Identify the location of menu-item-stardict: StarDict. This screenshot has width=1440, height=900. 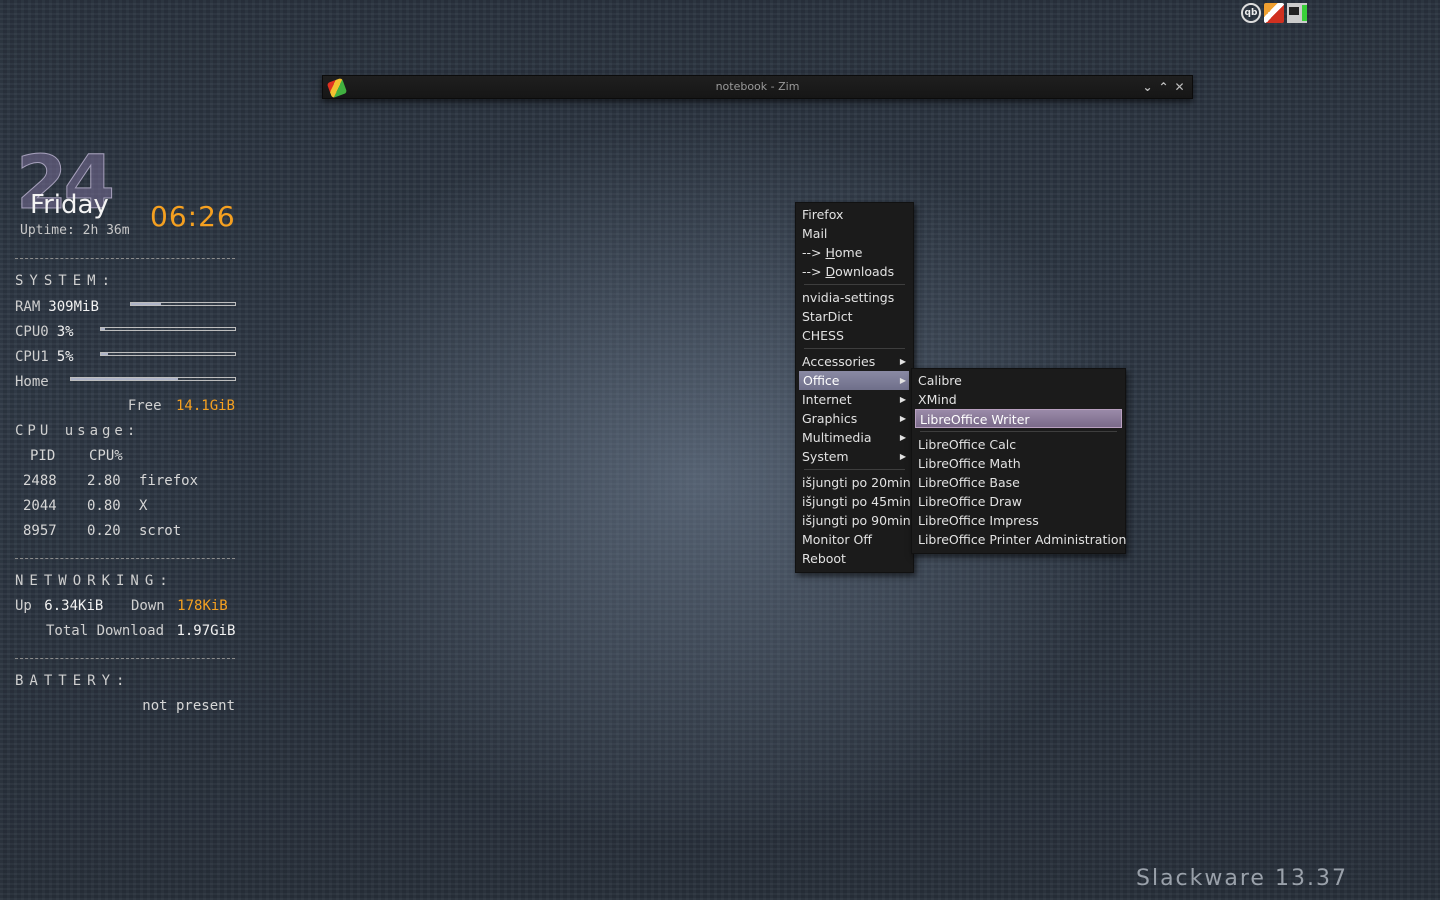
(854, 316).